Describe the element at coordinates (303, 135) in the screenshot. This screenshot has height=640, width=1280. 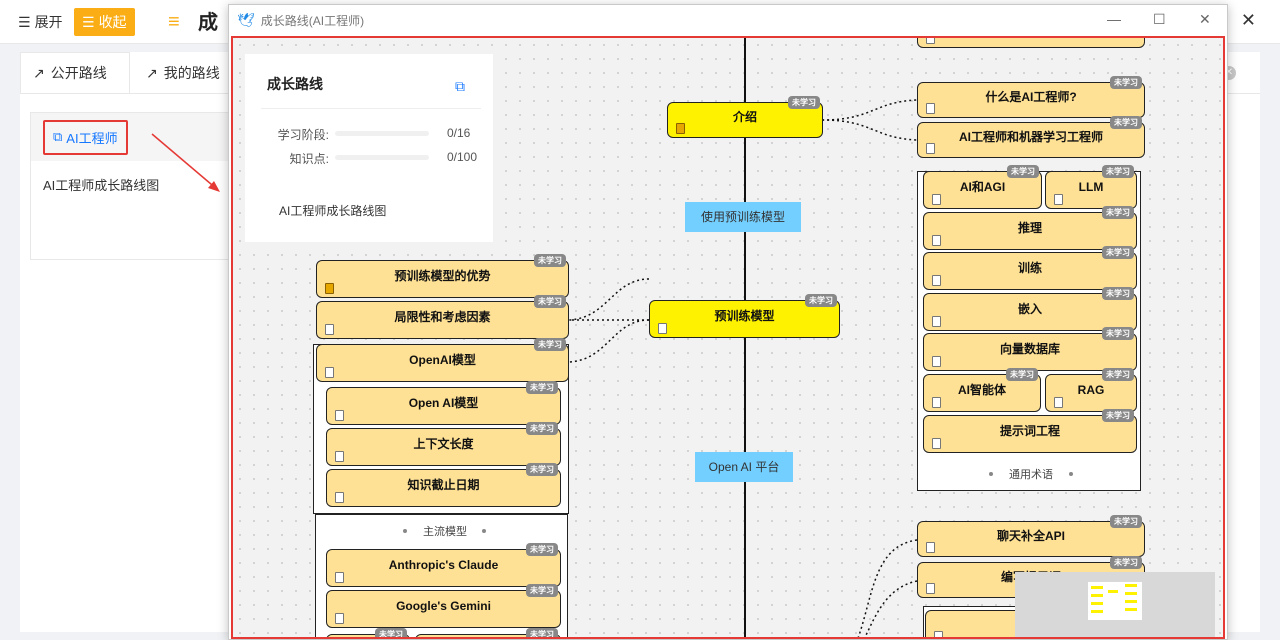
I see `stages-label: 学习阶段:` at that location.